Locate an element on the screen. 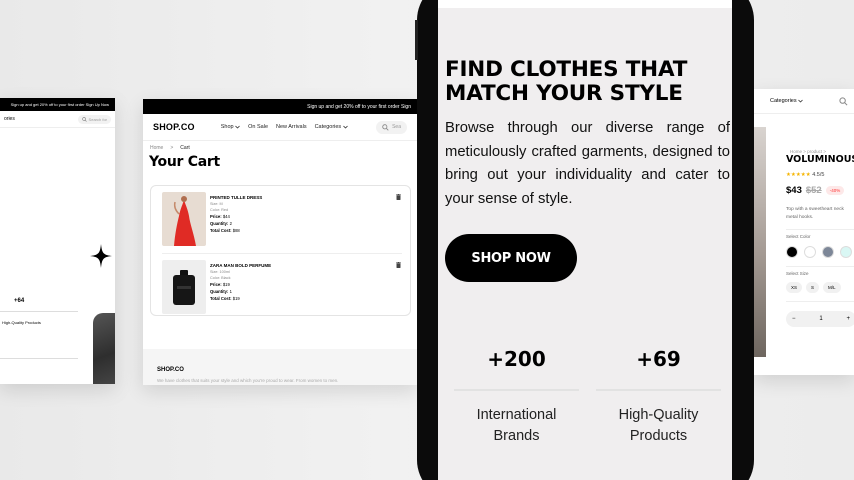  size-option: M/L is located at coordinates (832, 287).